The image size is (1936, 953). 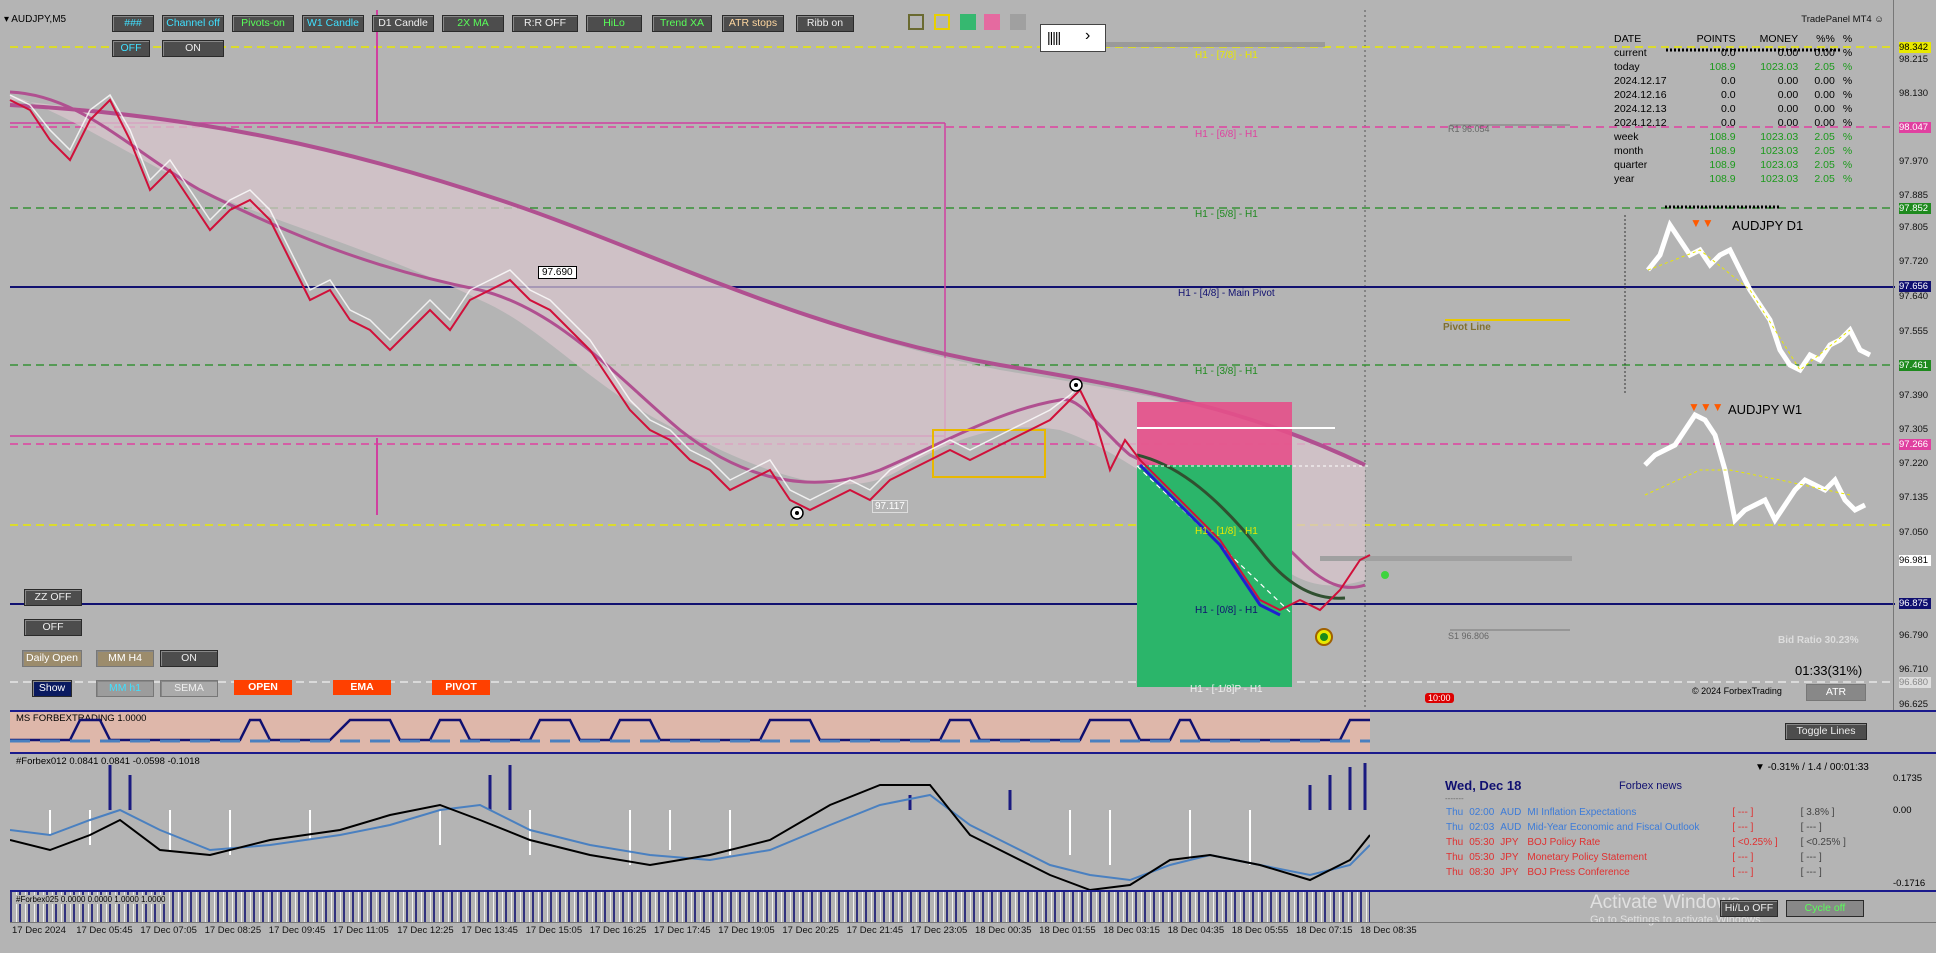 What do you see at coordinates (1823, 842) in the screenshot?
I see `news-forecast: [ <0.25% ]` at bounding box center [1823, 842].